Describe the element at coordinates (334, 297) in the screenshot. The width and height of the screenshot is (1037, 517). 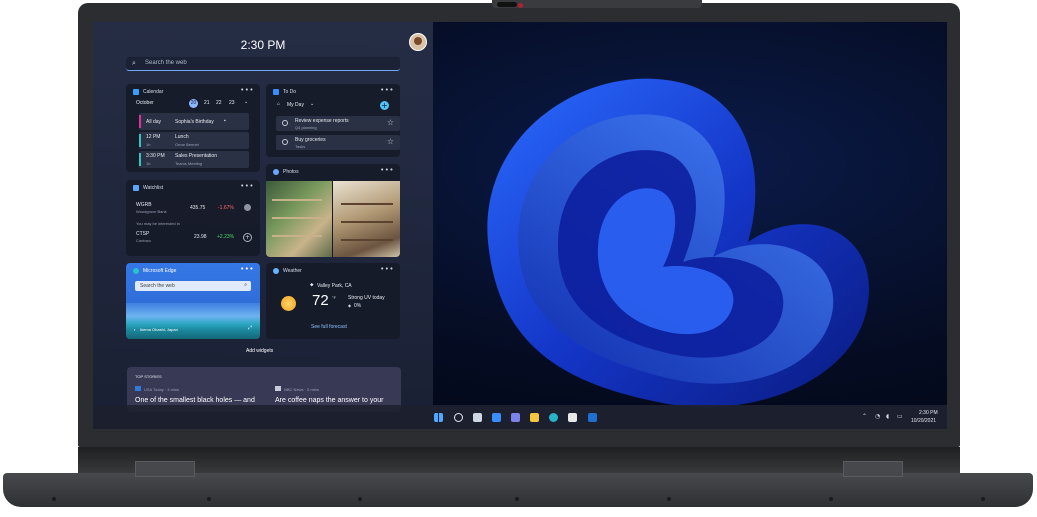
I see `temp-unit: °F` at that location.